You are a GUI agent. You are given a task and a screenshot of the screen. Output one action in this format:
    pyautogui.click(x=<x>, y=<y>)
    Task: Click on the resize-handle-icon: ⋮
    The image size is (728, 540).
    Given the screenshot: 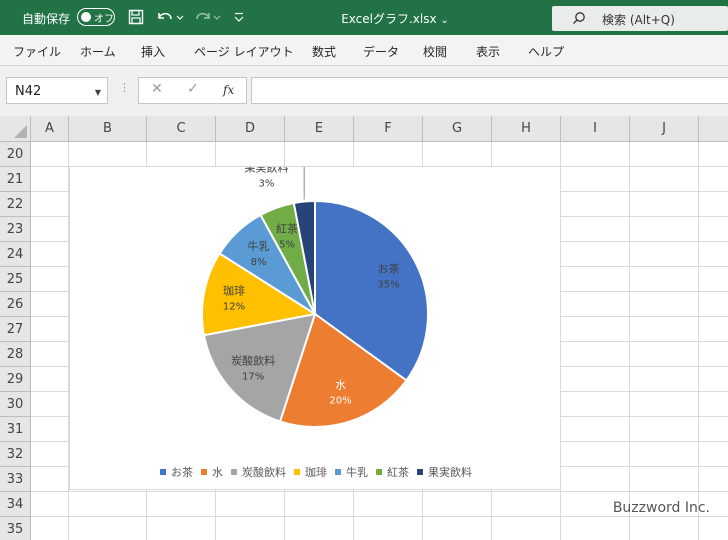 What is the action you would take?
    pyautogui.click(x=124, y=87)
    